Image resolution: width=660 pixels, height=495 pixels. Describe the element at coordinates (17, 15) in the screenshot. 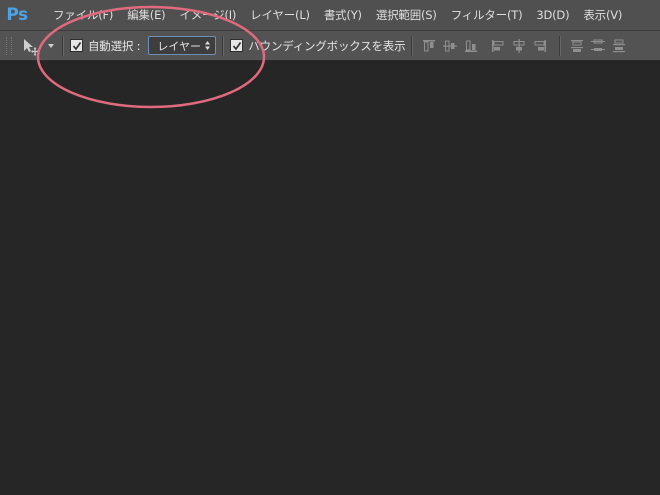

I see `photoshop-logo: Ps` at that location.